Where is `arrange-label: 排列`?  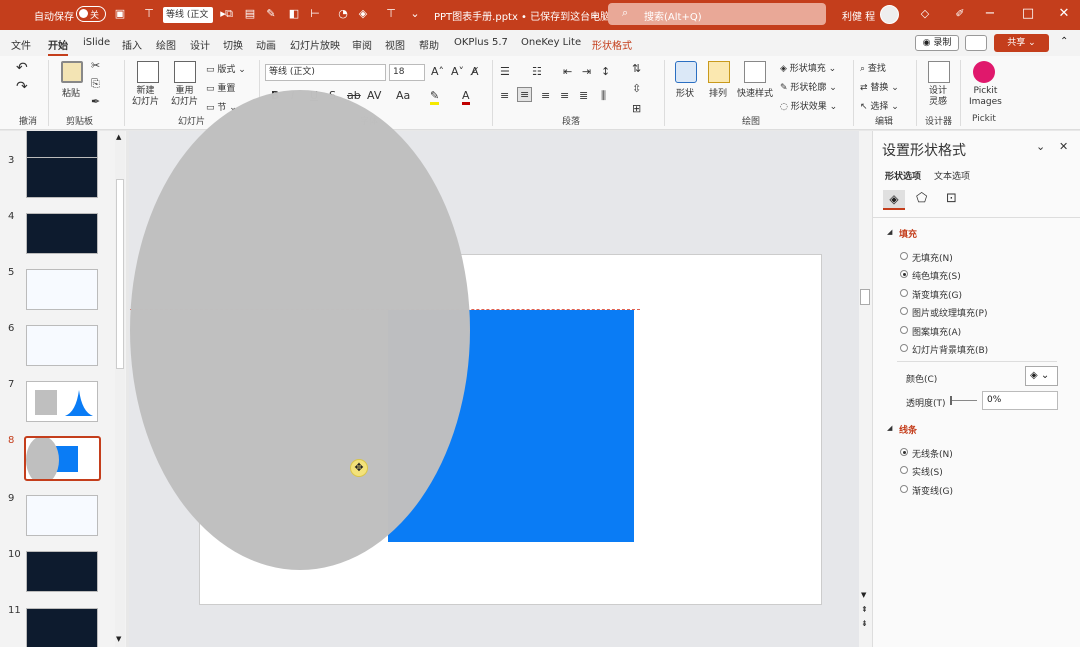
arrange-label: 排列 is located at coordinates (718, 92).